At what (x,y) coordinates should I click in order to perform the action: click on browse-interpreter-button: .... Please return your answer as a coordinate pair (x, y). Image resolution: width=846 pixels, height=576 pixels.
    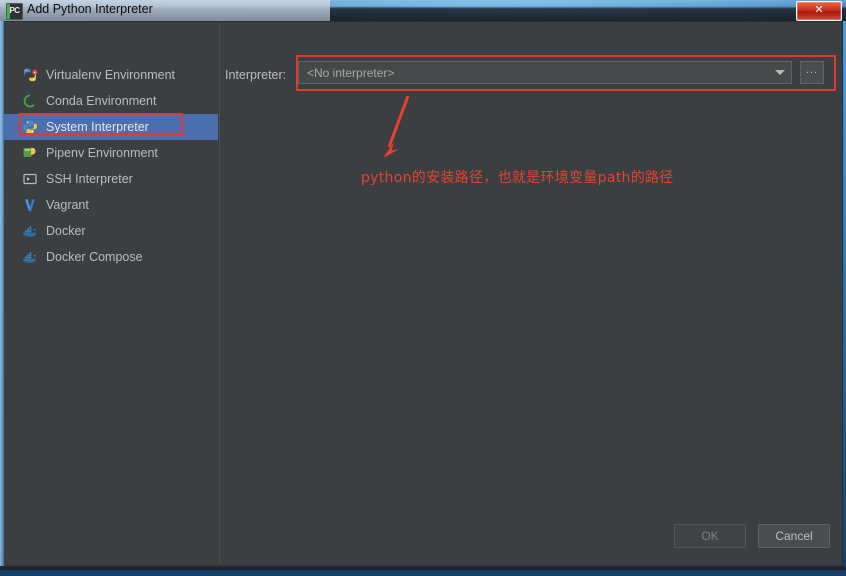
    Looking at the image, I should click on (812, 72).